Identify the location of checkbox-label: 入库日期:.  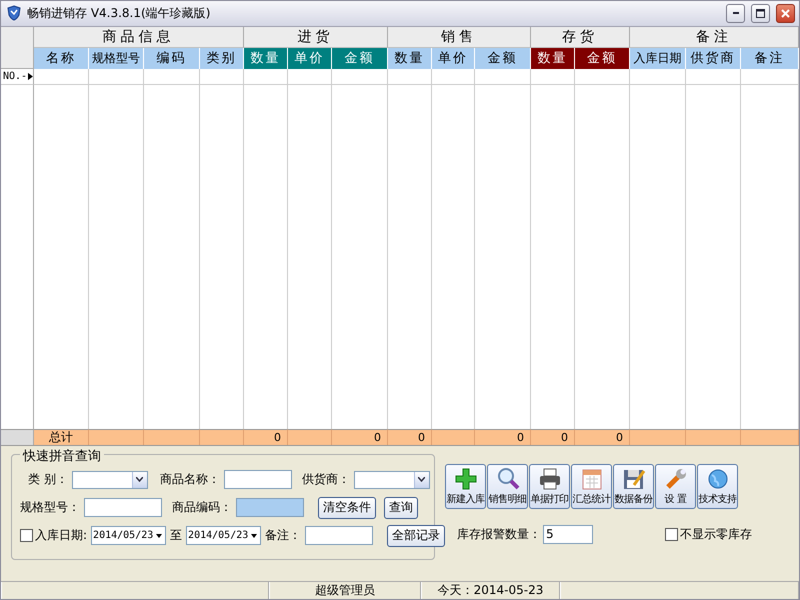
(61, 535).